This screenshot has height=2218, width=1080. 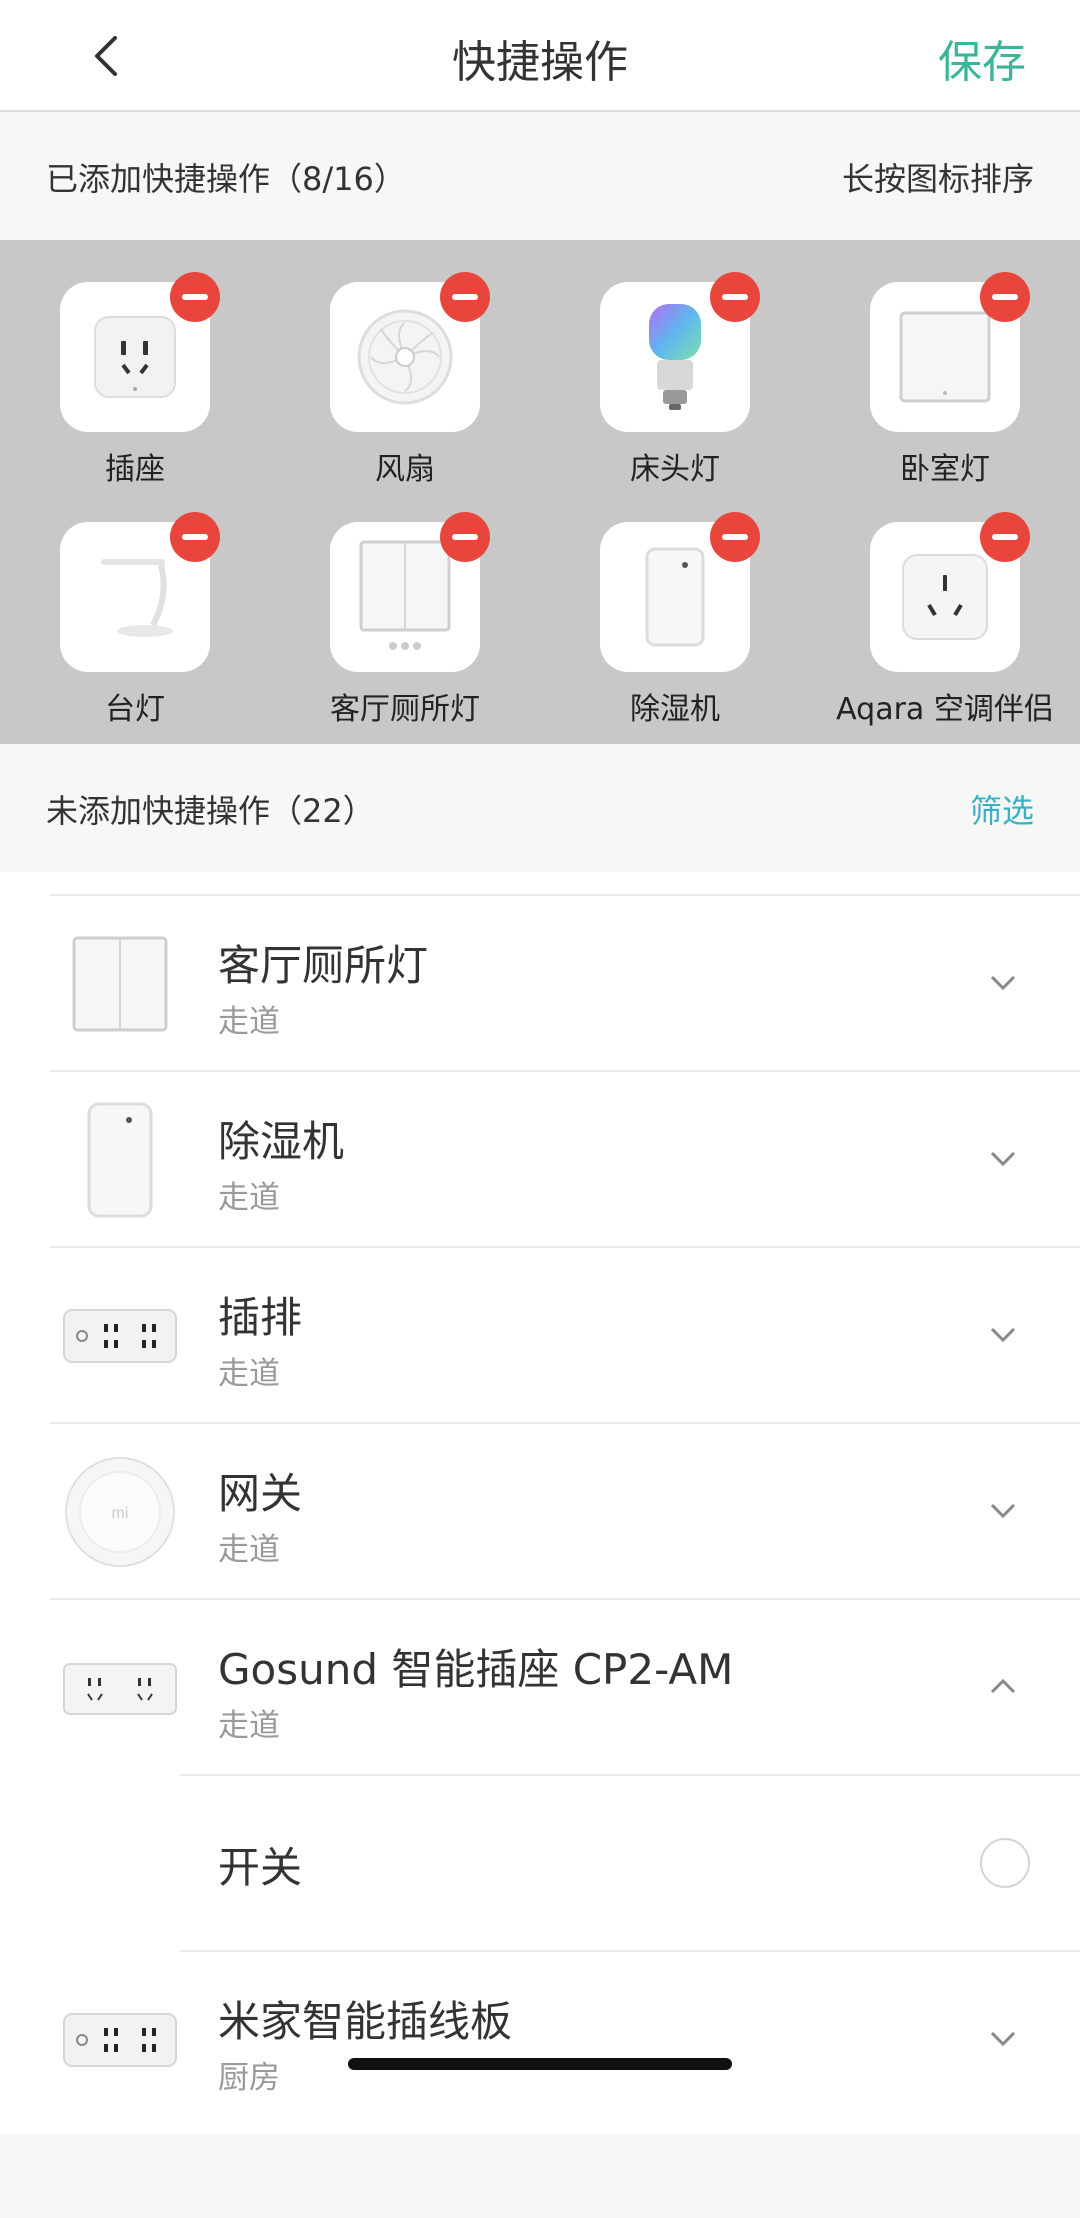 What do you see at coordinates (405, 363) in the screenshot?
I see `shortcut-tile: 风扇` at bounding box center [405, 363].